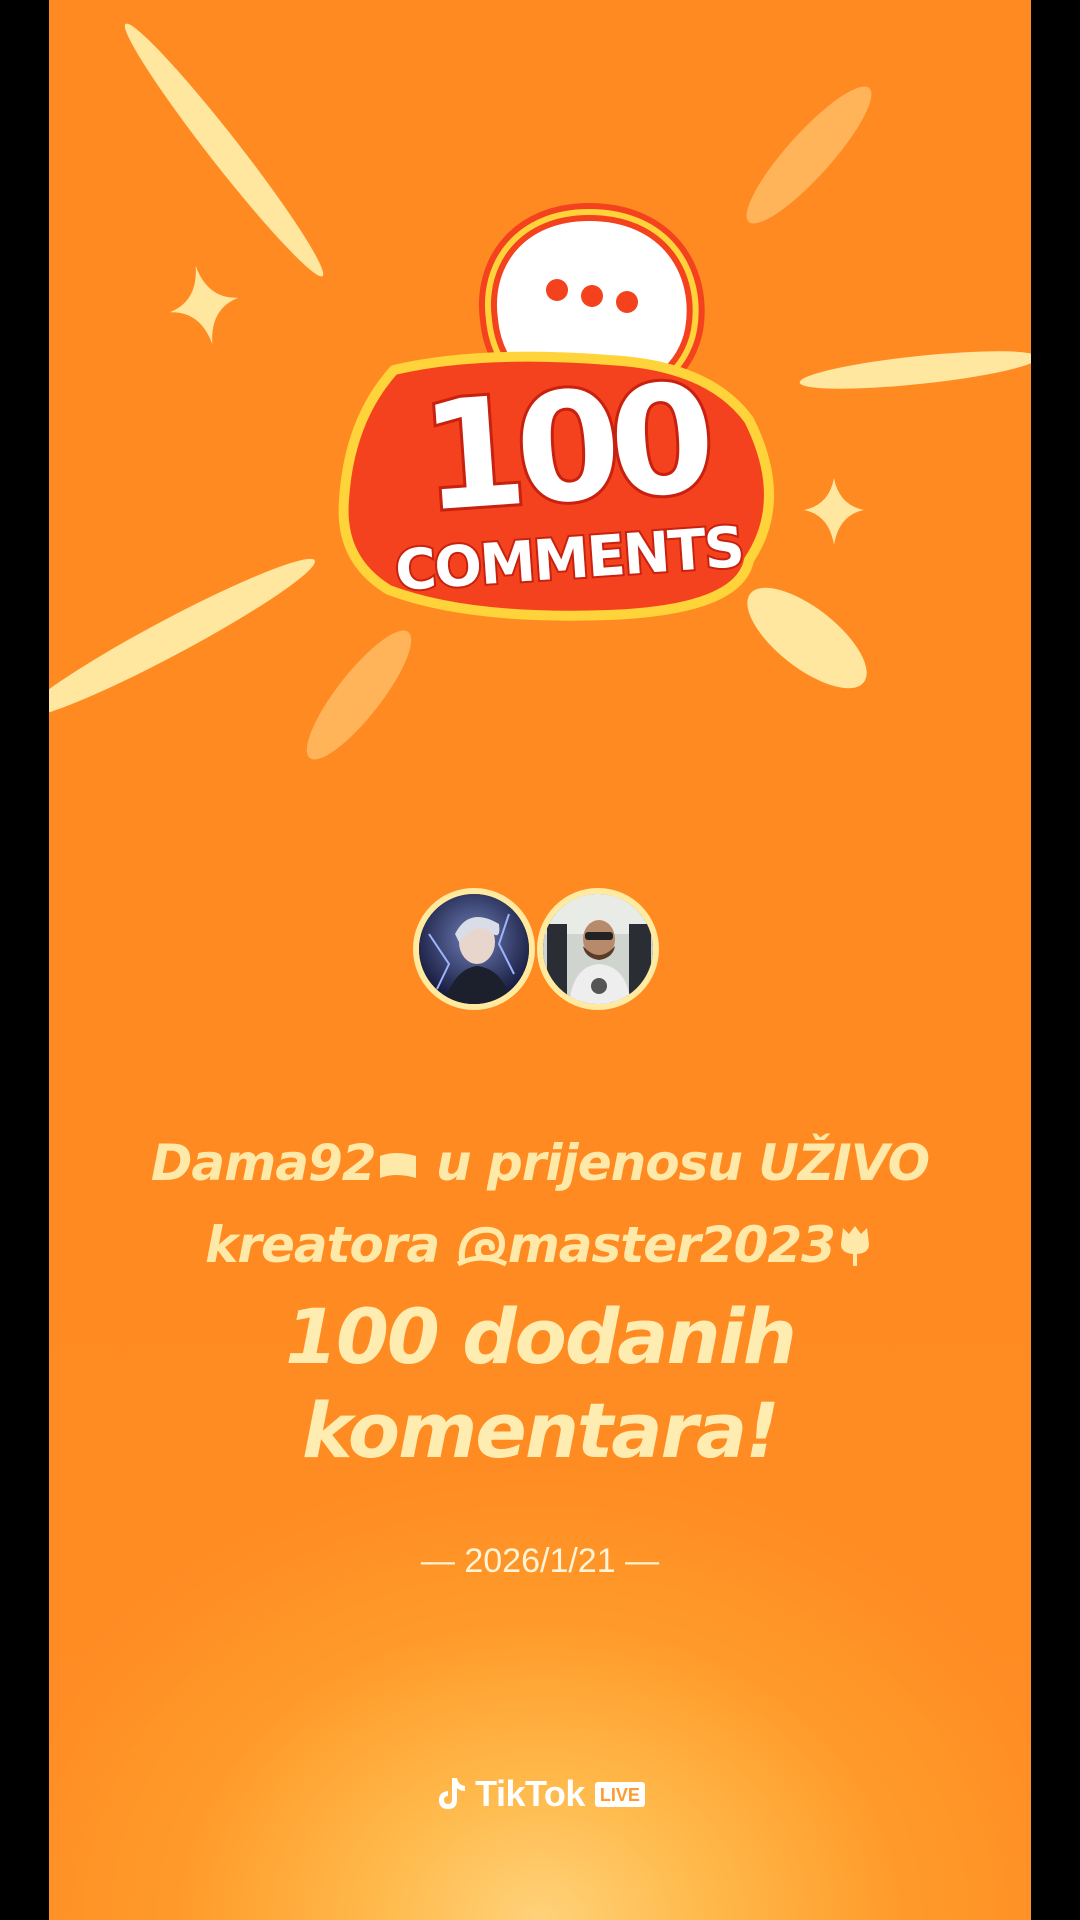  What do you see at coordinates (541, 1430) in the screenshot?
I see `milestone-line-2: komentara!` at bounding box center [541, 1430].